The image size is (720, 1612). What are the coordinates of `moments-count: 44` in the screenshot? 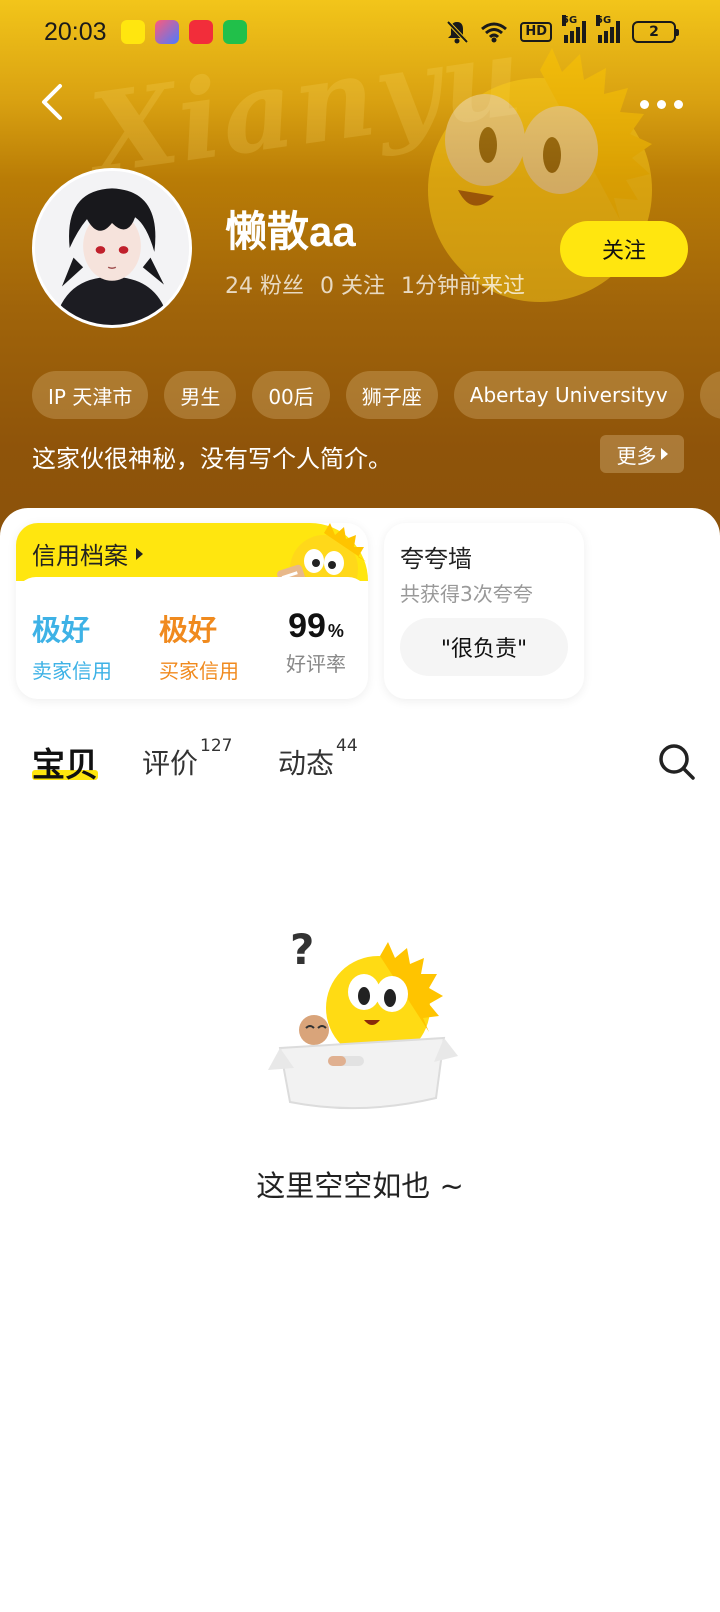 It's located at (347, 745).